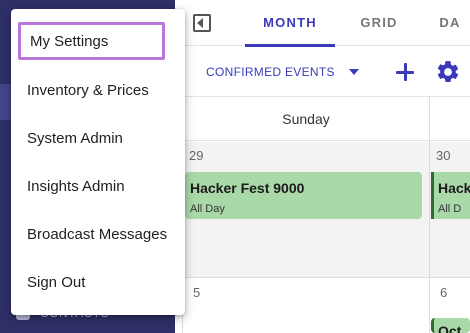 The width and height of the screenshot is (470, 333). Describe the element at coordinates (98, 235) in the screenshot. I see `menu-item-broadcast-messages: Broadcast Messages` at that location.